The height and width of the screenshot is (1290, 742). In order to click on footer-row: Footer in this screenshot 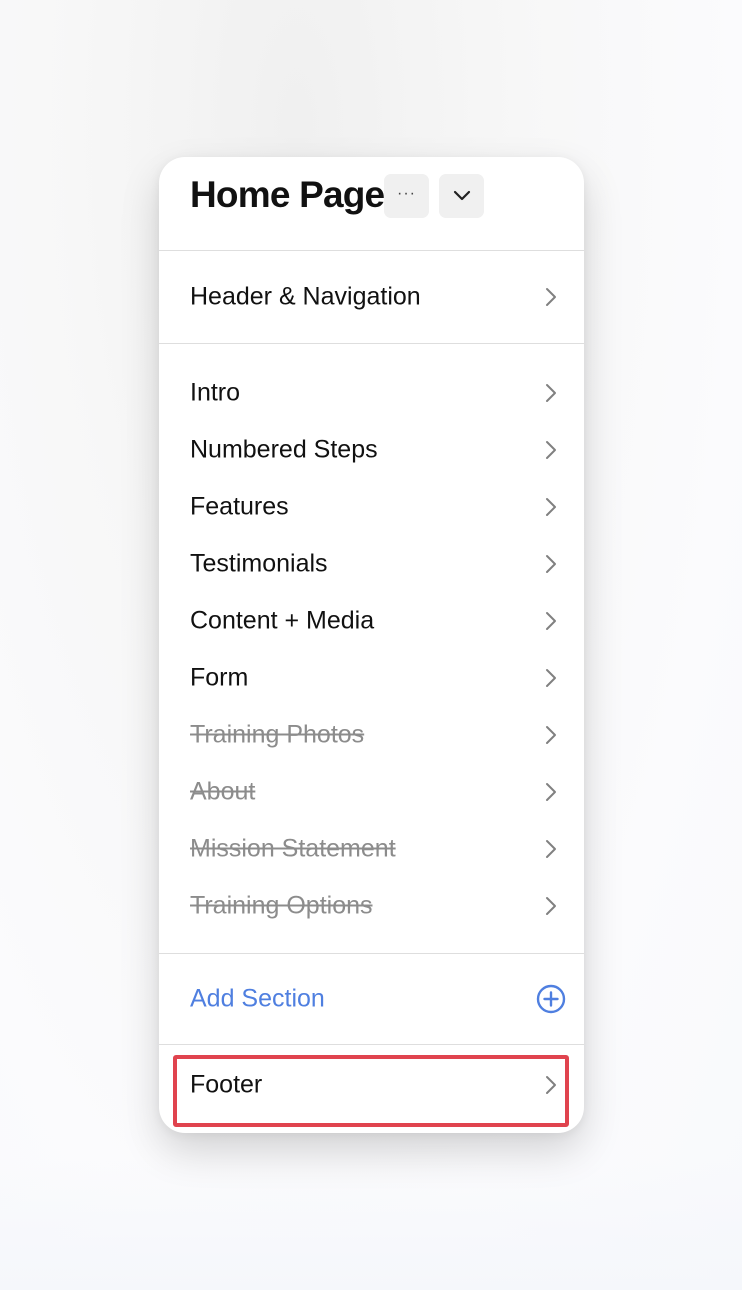, I will do `click(371, 1089)`.